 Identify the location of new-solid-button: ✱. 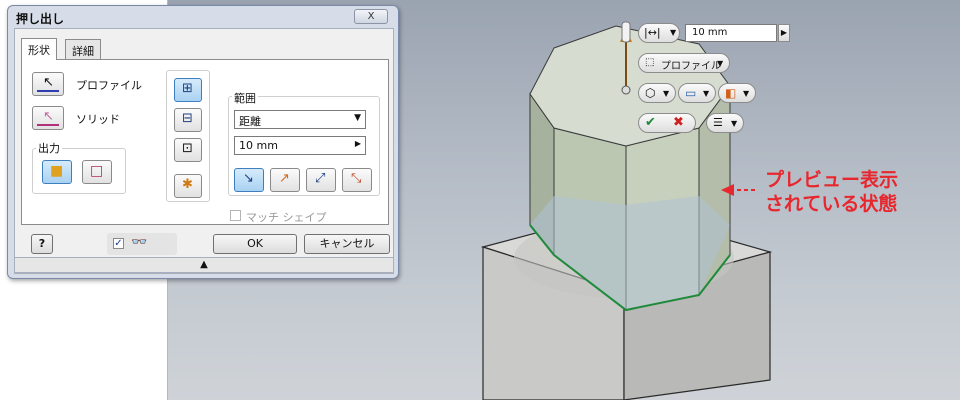
(188, 186).